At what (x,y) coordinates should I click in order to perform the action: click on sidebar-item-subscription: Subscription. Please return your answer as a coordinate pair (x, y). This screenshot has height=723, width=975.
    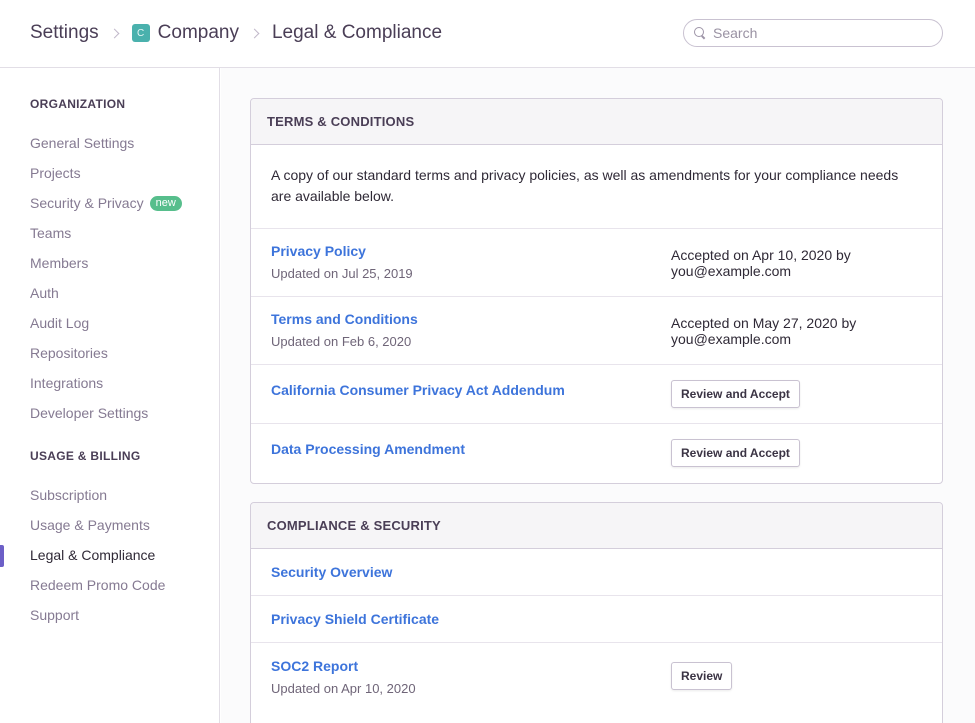
    Looking at the image, I should click on (68, 495).